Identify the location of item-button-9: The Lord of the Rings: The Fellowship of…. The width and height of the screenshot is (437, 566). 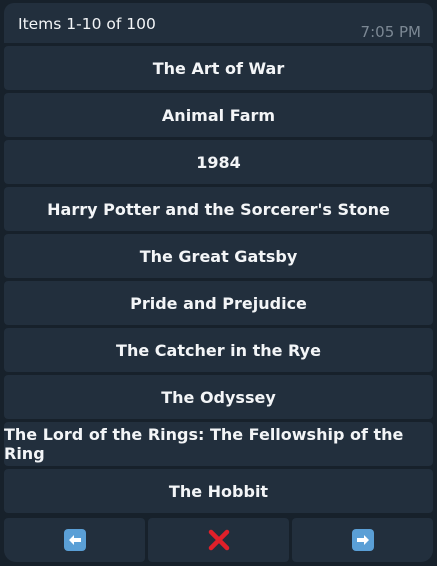
(218, 444).